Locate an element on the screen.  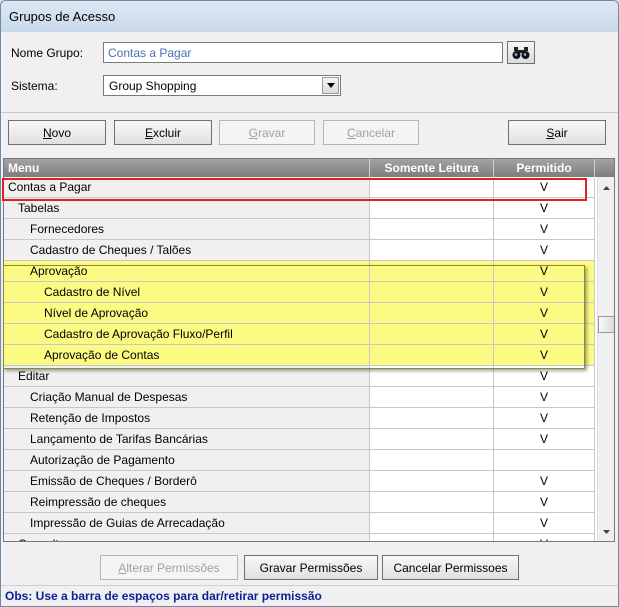
cell-menu: Reimpressão de cheques is located at coordinates (187, 502).